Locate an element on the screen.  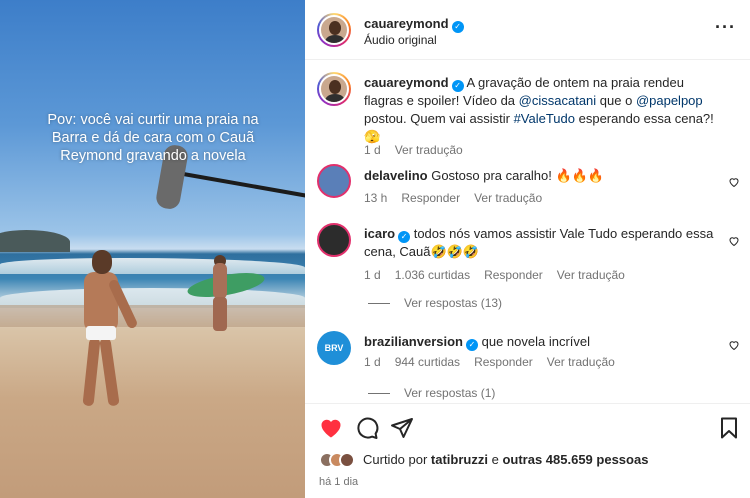
caption-username: cauareymond is located at coordinates (406, 82).